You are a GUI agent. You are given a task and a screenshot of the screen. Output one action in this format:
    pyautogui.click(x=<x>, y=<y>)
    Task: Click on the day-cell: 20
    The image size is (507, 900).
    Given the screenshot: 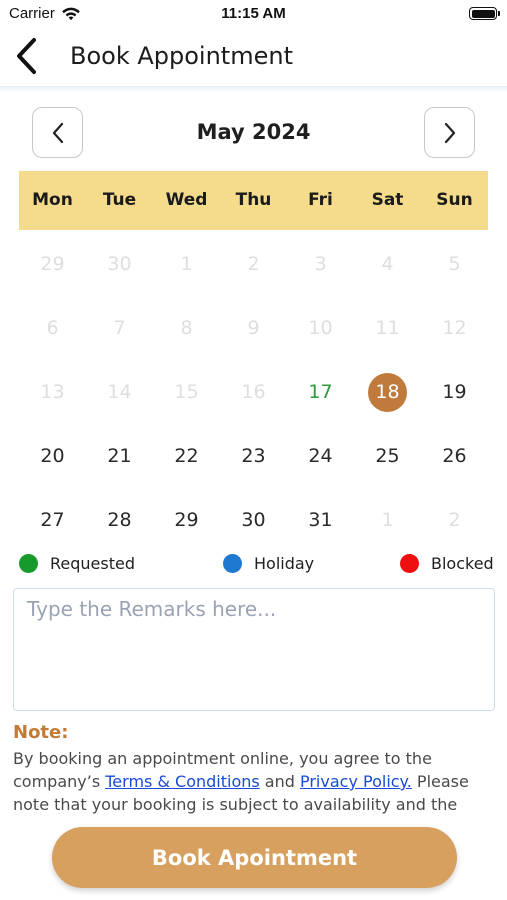 What is the action you would take?
    pyautogui.click(x=52, y=456)
    